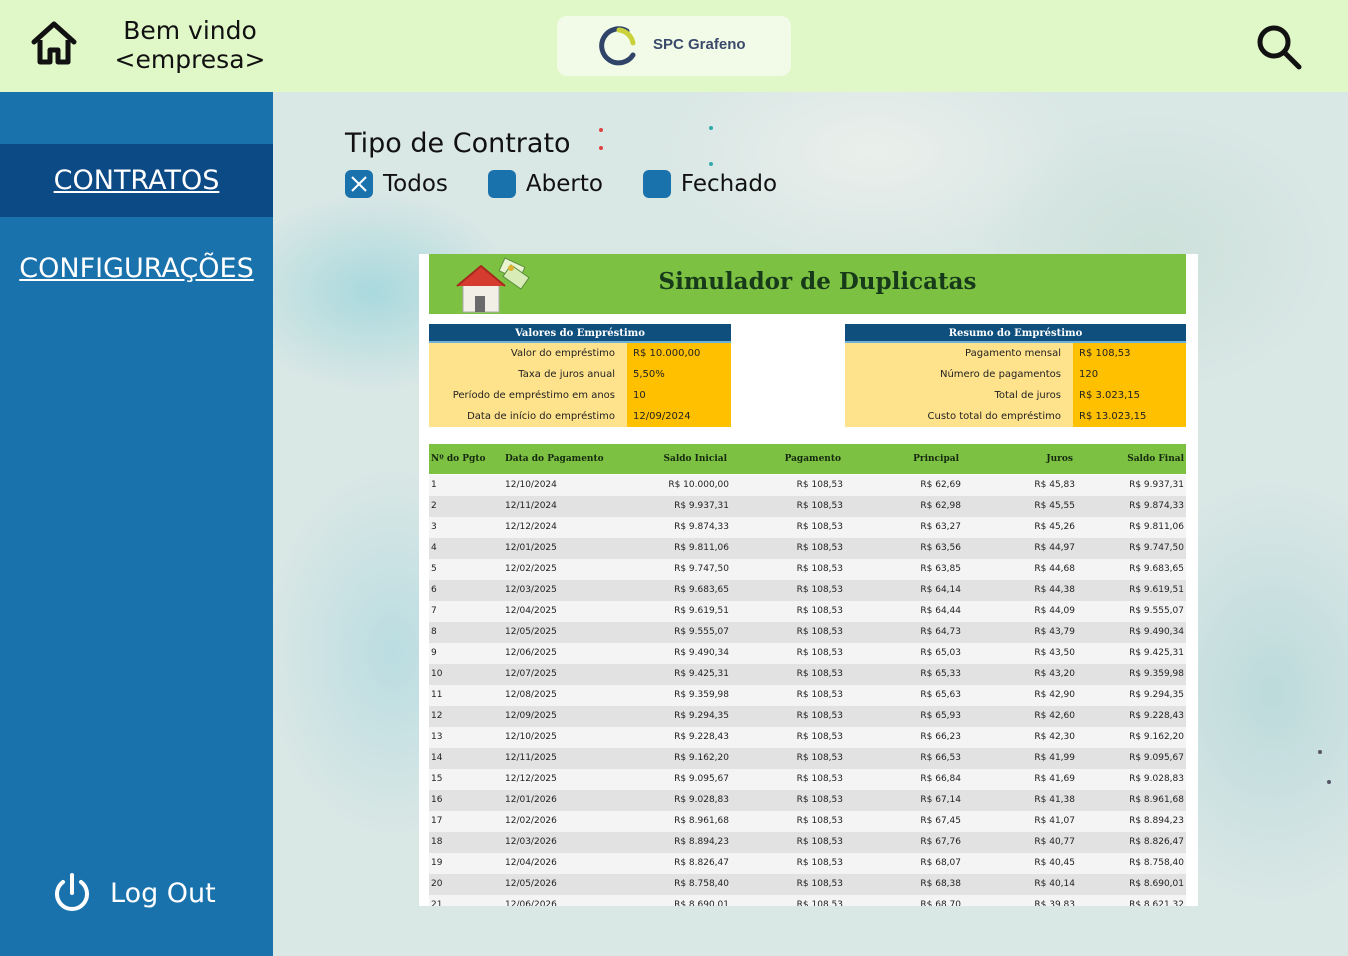 The width and height of the screenshot is (1348, 956). Describe the element at coordinates (679, 395) in the screenshot. I see `loan-value-cell: 10` at that location.